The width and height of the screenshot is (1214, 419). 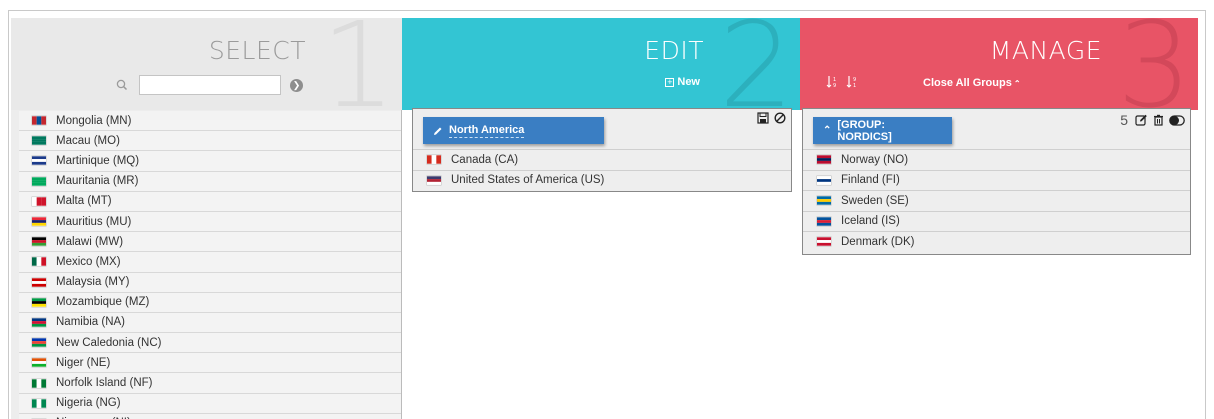 I want to click on cancel-icon, so click(x=780, y=118).